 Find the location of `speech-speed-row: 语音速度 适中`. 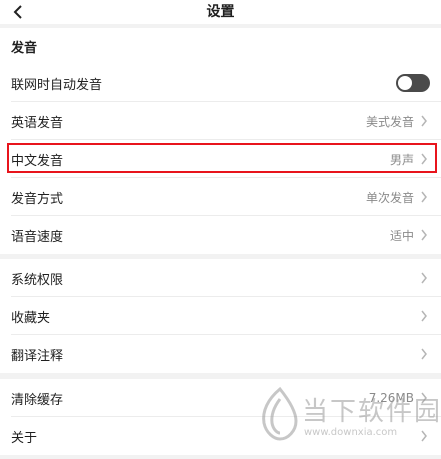

speech-speed-row: 语音速度 适中 is located at coordinates (220, 235).